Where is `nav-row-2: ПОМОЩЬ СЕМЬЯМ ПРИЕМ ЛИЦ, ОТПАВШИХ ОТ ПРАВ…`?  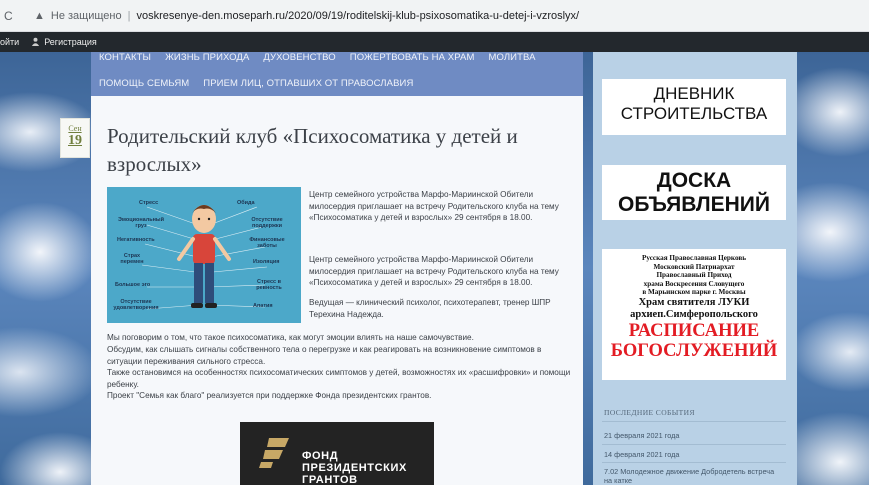
nav-row-2: ПОМОЩЬ СЕМЬЯМ ПРИЕМ ЛИЦ, ОТПАВШИХ ОТ ПРАВ… is located at coordinates (263, 83).